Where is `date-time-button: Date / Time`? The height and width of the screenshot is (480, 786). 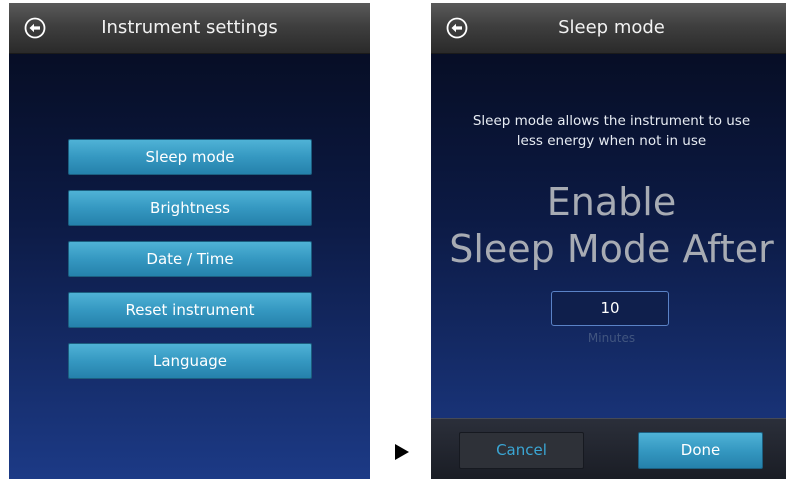 date-time-button: Date / Time is located at coordinates (190, 259).